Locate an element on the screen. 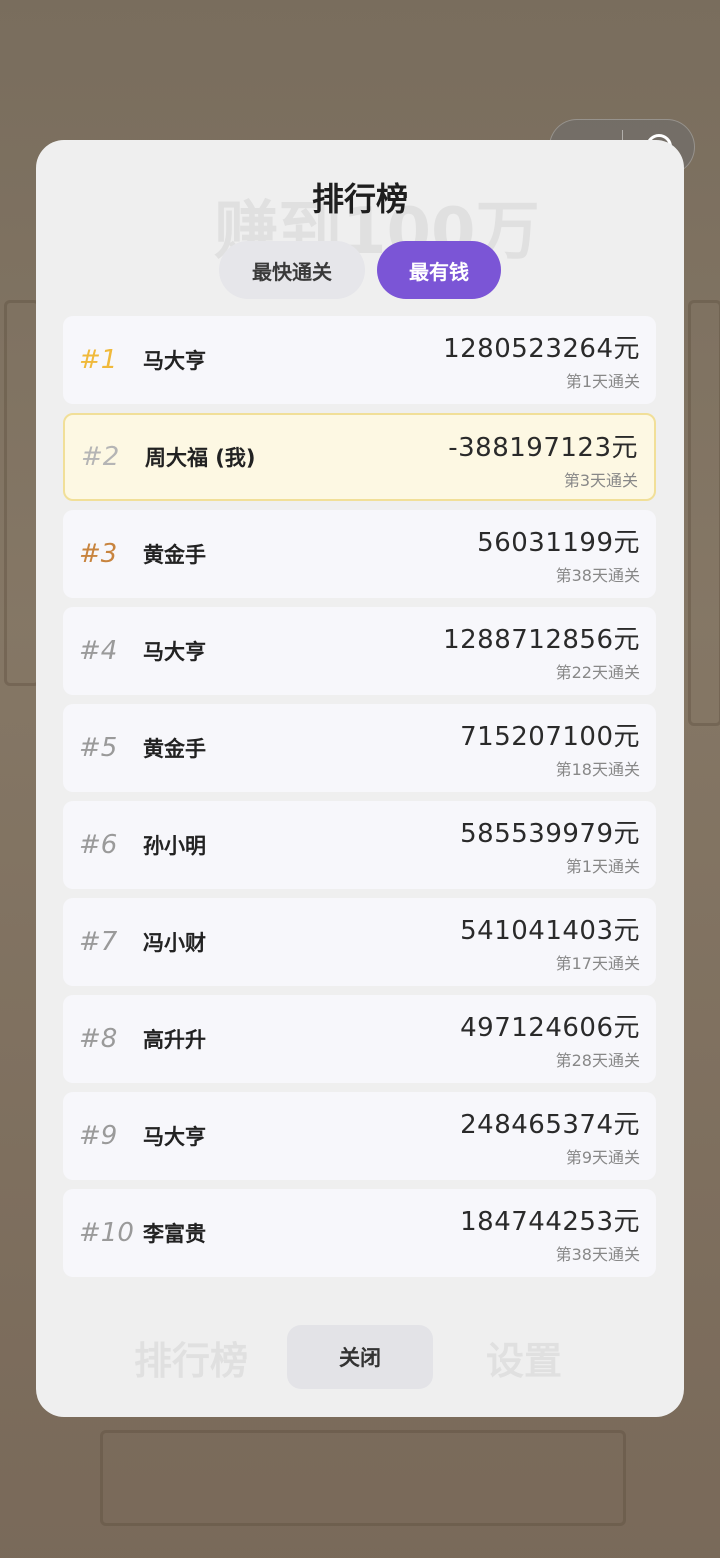 Image resolution: width=720 pixels, height=1558 pixels. money-value: 1280523264元 is located at coordinates (541, 349).